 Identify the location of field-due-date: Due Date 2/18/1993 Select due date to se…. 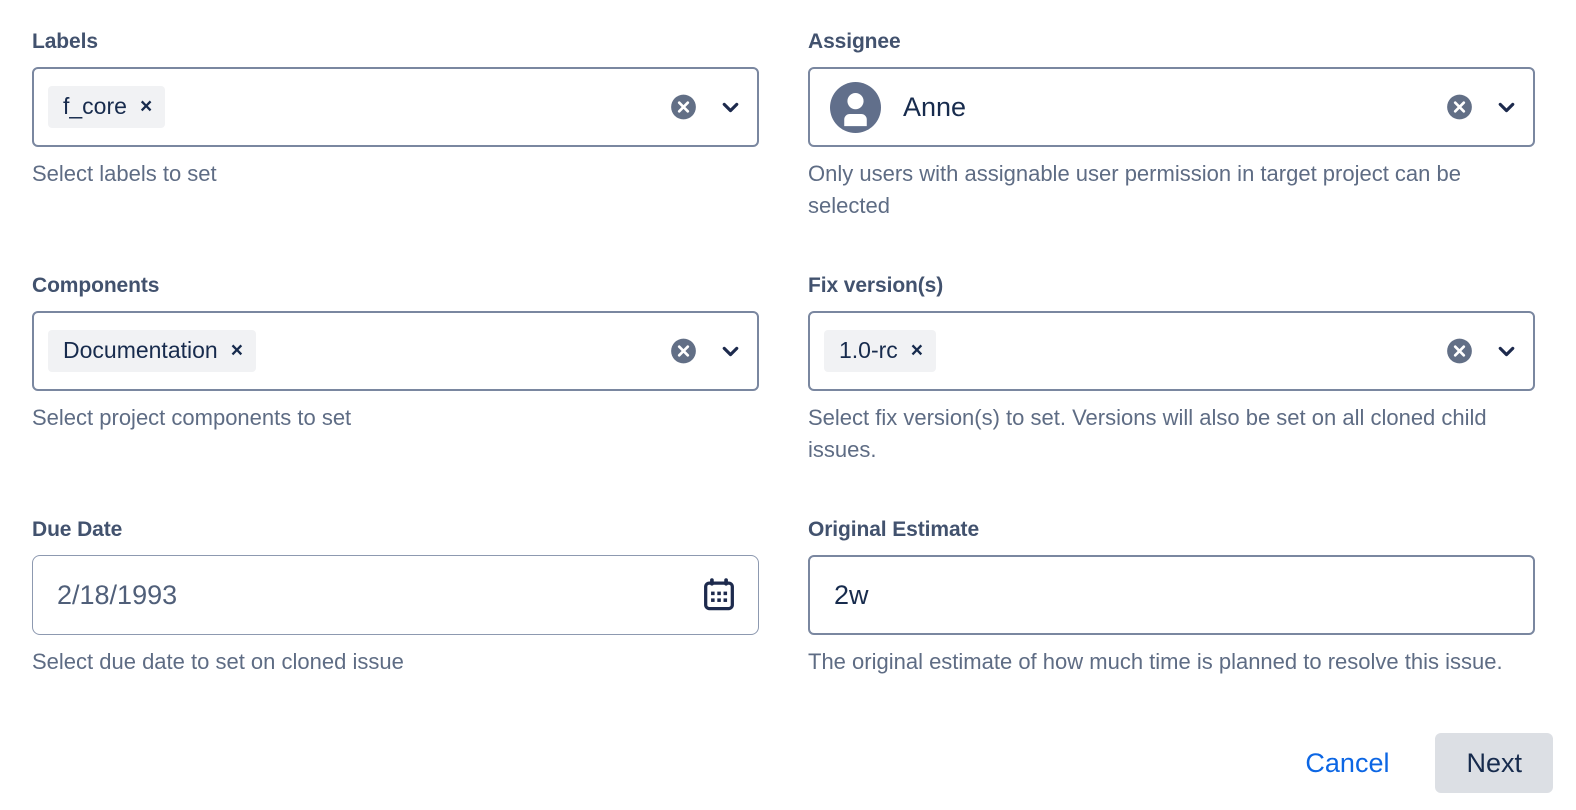
(395, 598).